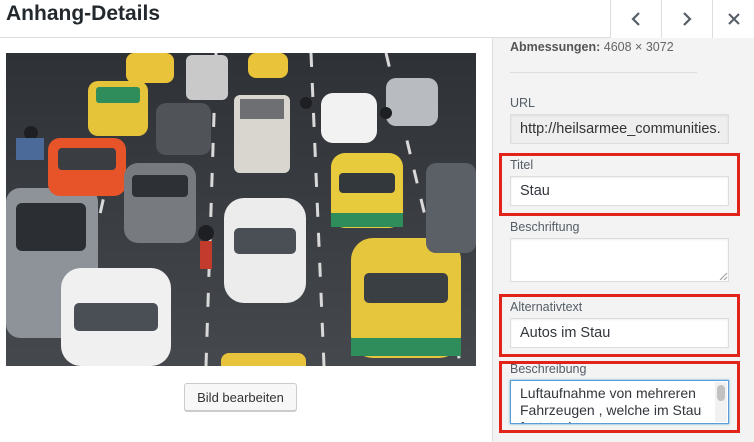  What do you see at coordinates (545, 227) in the screenshot?
I see `caption-label: Beschriftung` at bounding box center [545, 227].